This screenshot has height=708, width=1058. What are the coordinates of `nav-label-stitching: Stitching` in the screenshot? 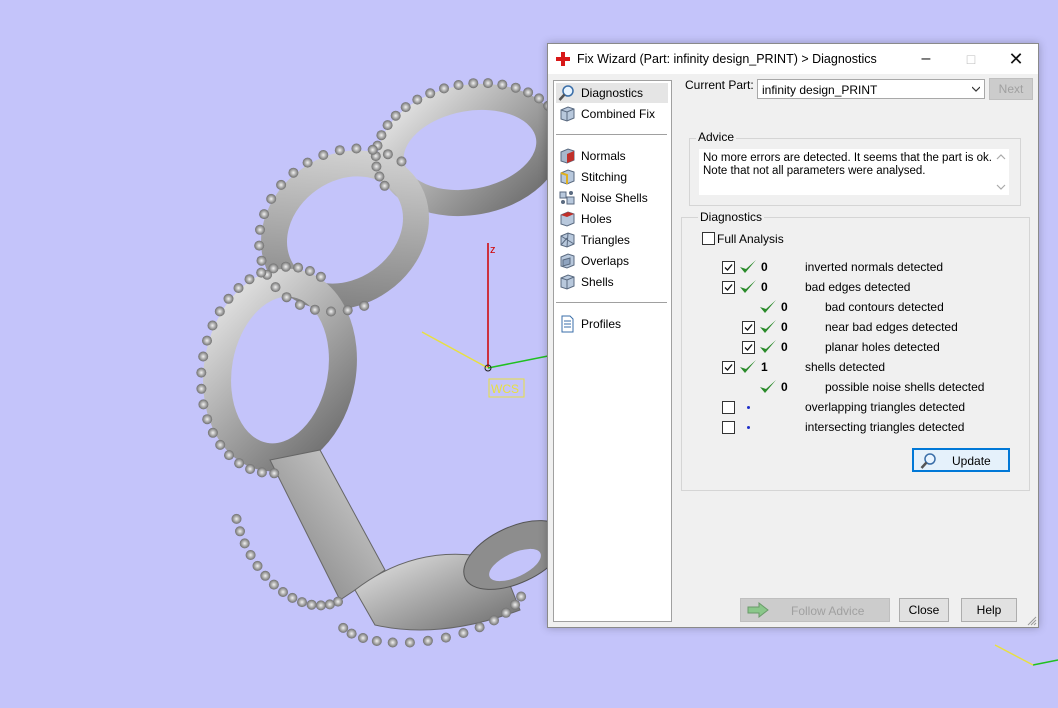 It's located at (604, 177).